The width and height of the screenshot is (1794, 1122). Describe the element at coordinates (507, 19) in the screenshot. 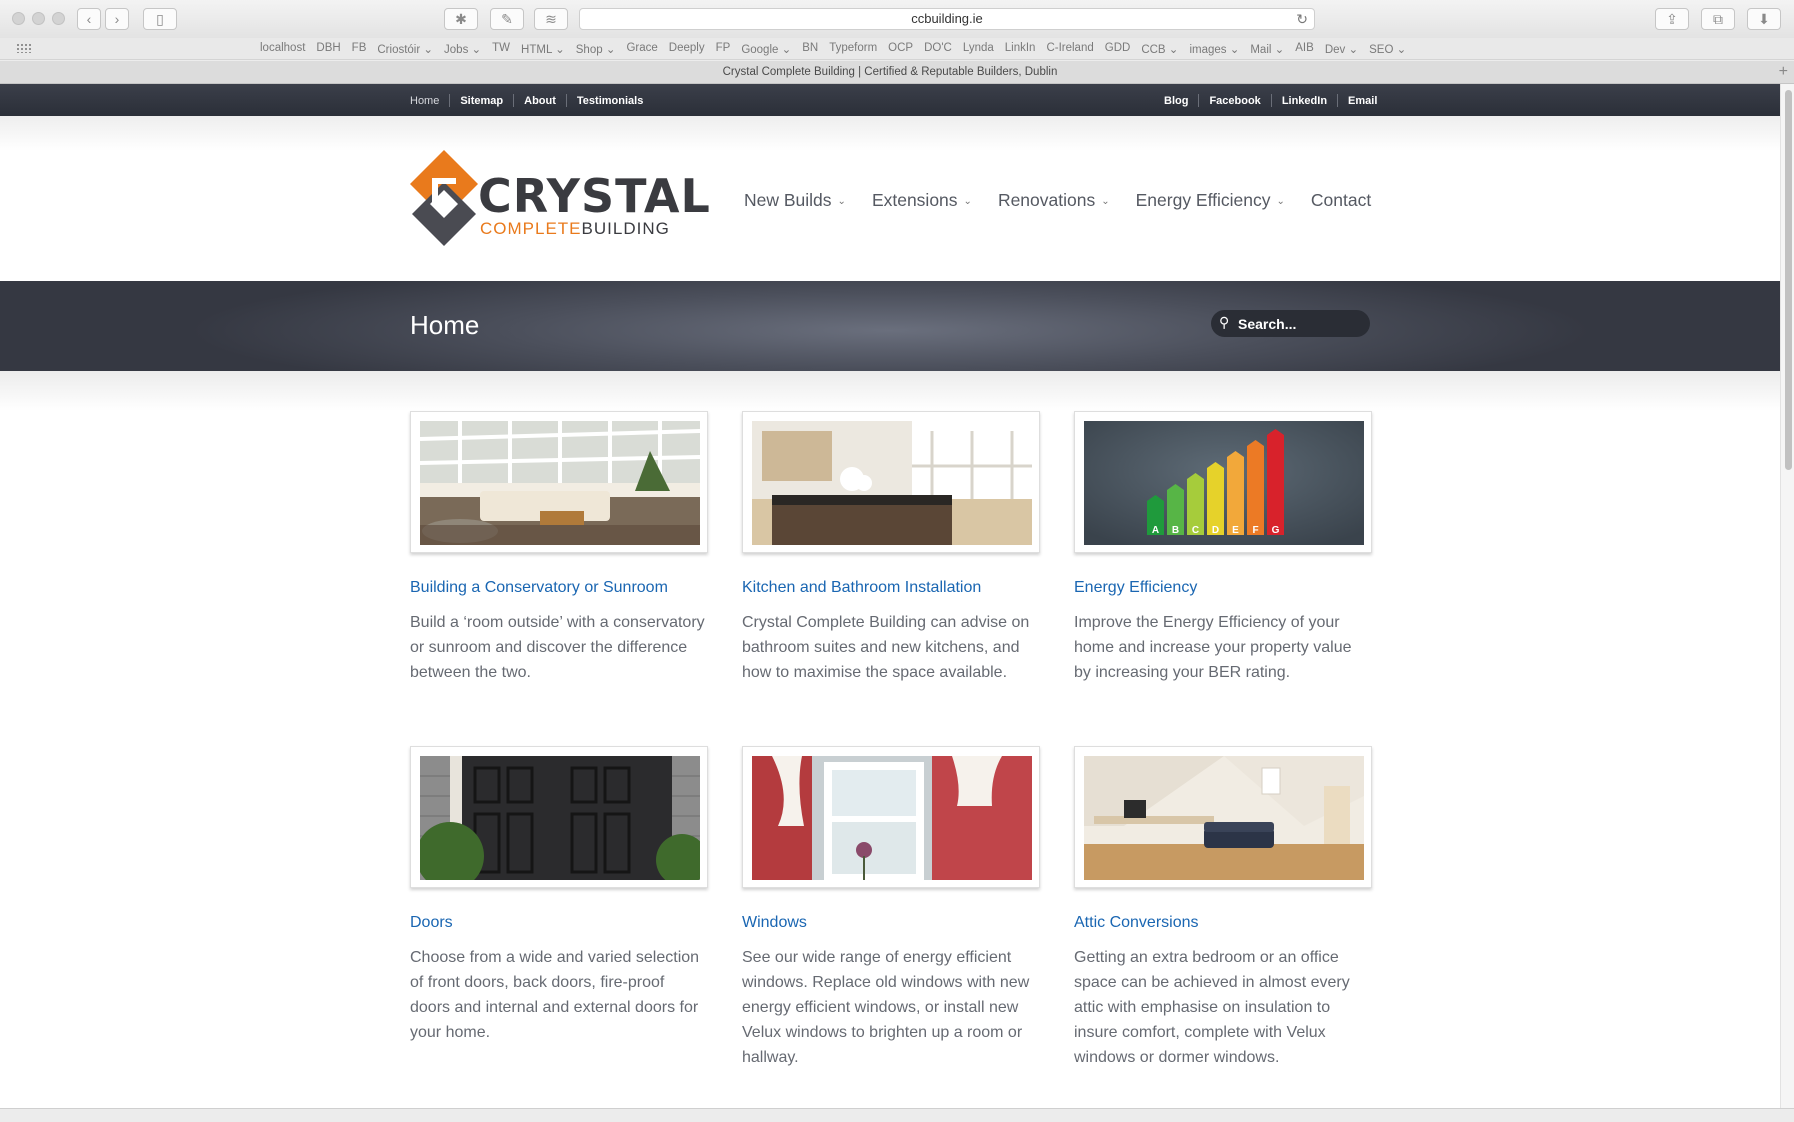

I see `annotate-icon: ✎` at that location.